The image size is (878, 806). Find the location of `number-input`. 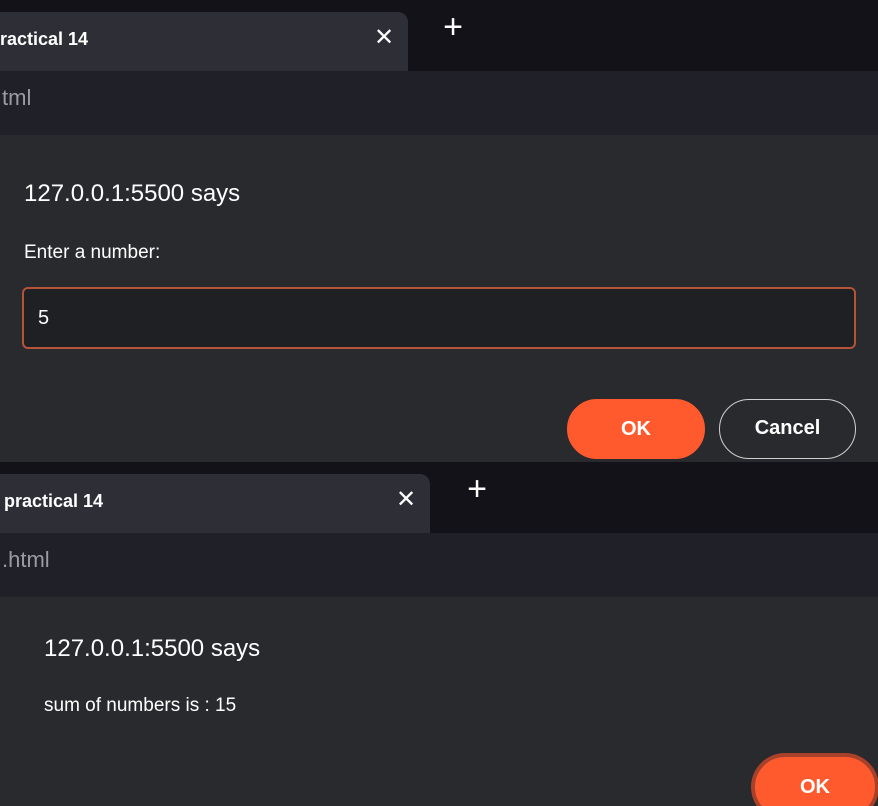

number-input is located at coordinates (439, 318).